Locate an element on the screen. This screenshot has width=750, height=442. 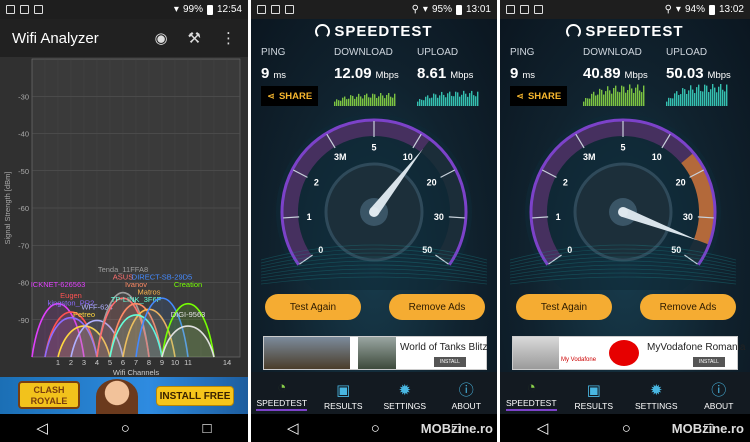
vodafone-ad: My Vodafone MyVodafone Romania INSTALL is located at coordinates (628, 353).